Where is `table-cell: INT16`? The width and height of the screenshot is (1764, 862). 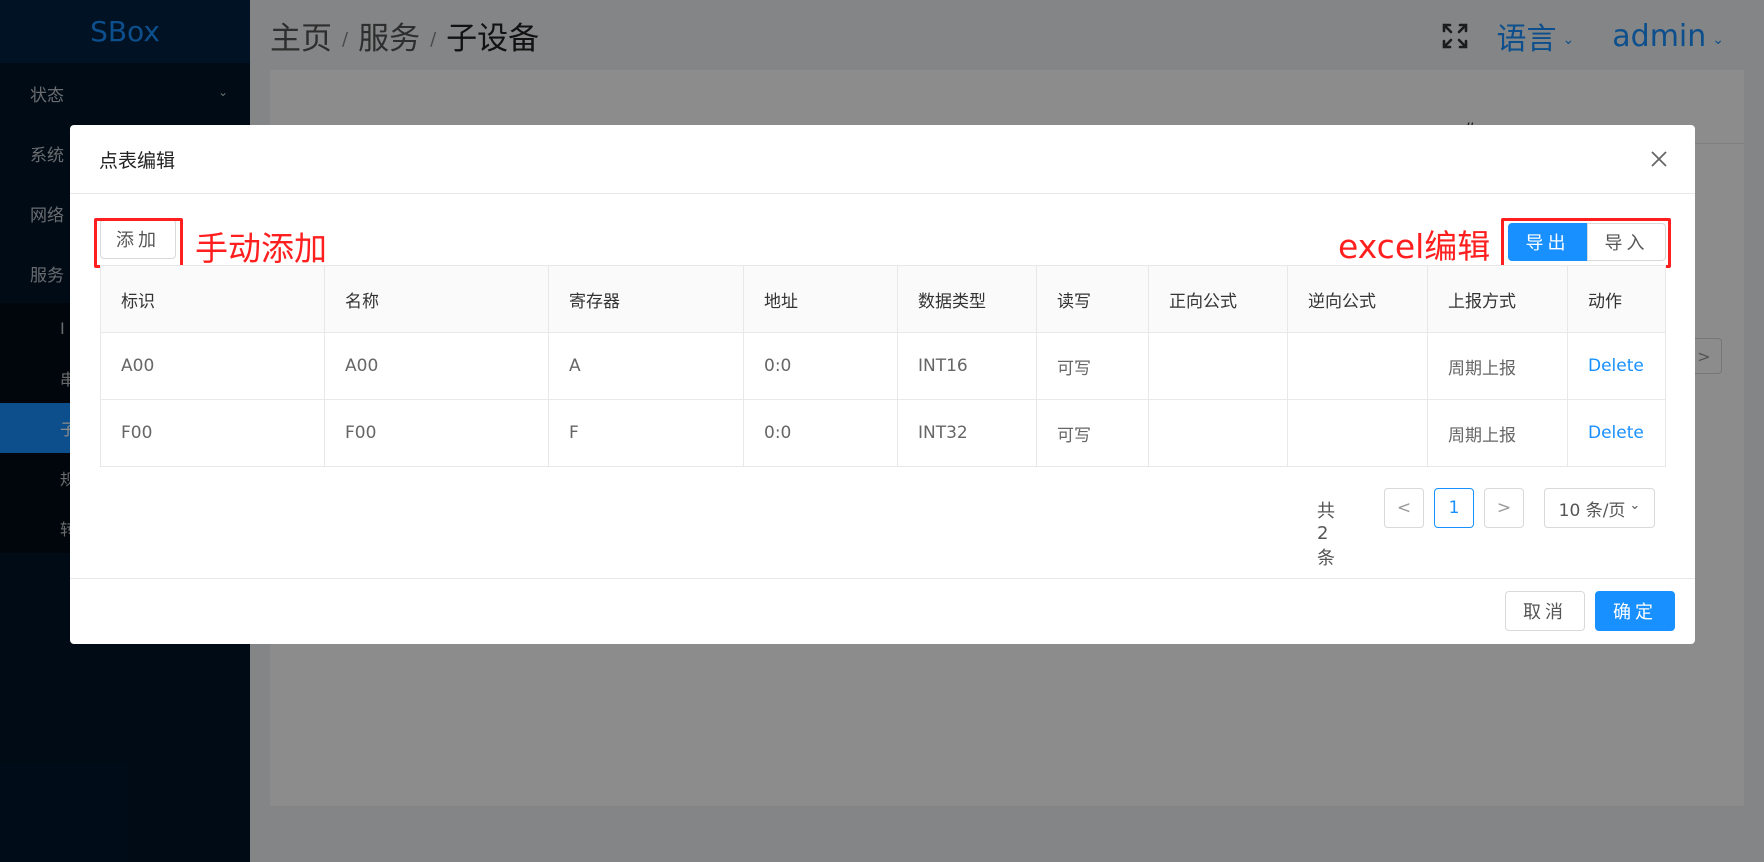
table-cell: INT16 is located at coordinates (967, 366).